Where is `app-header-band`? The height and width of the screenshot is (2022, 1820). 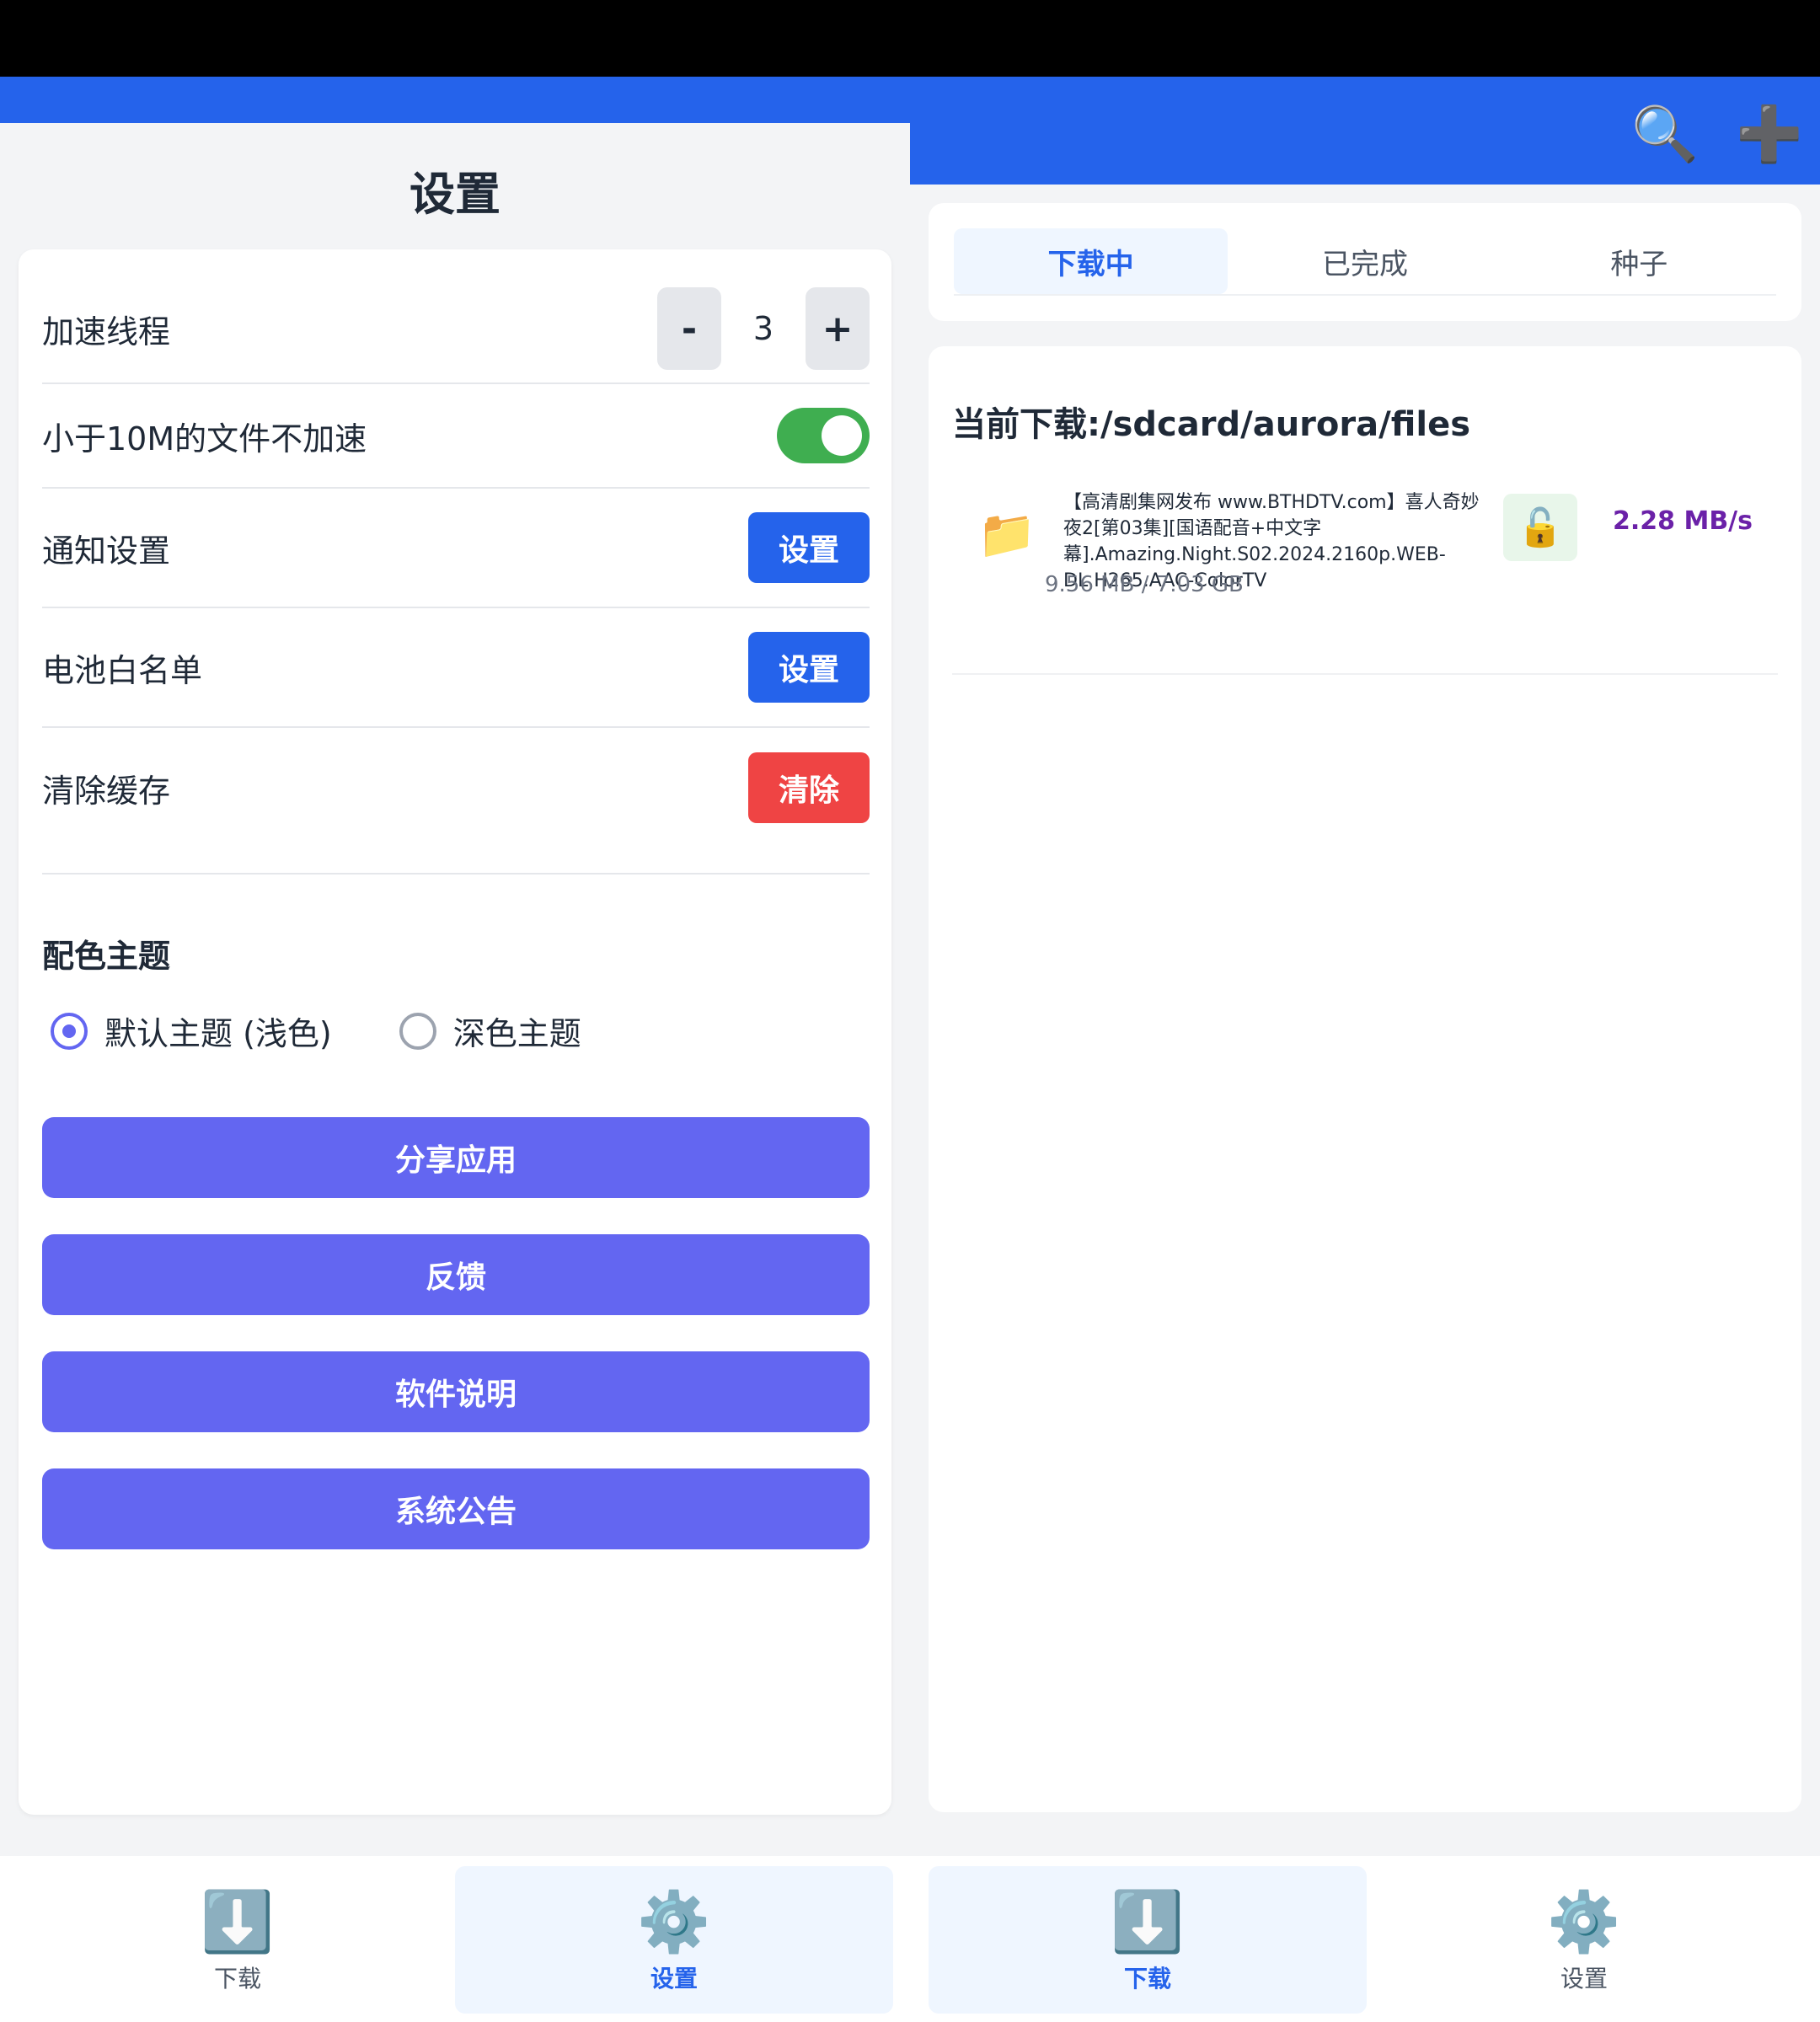 app-header-band is located at coordinates (910, 100).